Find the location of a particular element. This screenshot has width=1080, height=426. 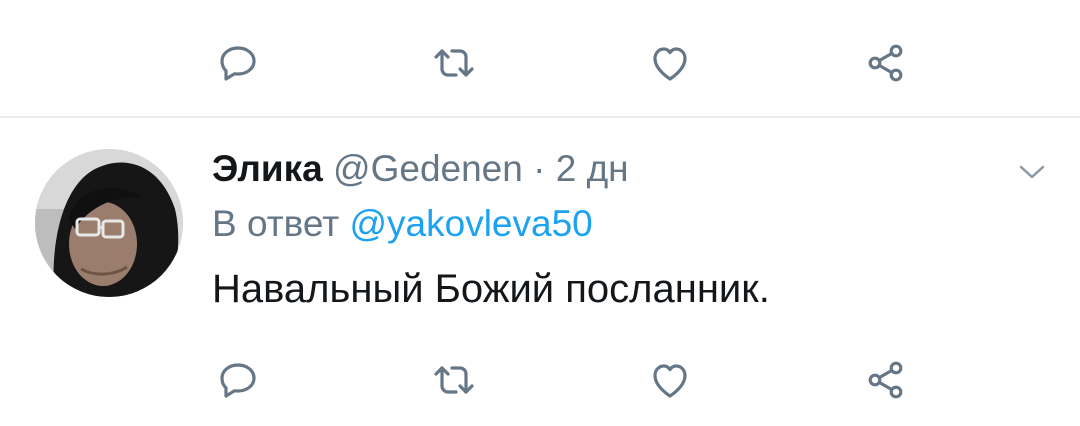

author-name: Элика is located at coordinates (267, 168).